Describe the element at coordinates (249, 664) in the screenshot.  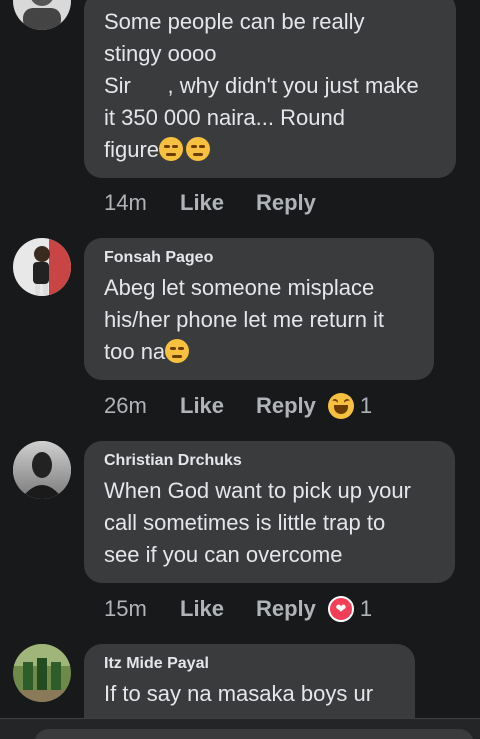
I see `comment-author: Itz Mide Payal` at that location.